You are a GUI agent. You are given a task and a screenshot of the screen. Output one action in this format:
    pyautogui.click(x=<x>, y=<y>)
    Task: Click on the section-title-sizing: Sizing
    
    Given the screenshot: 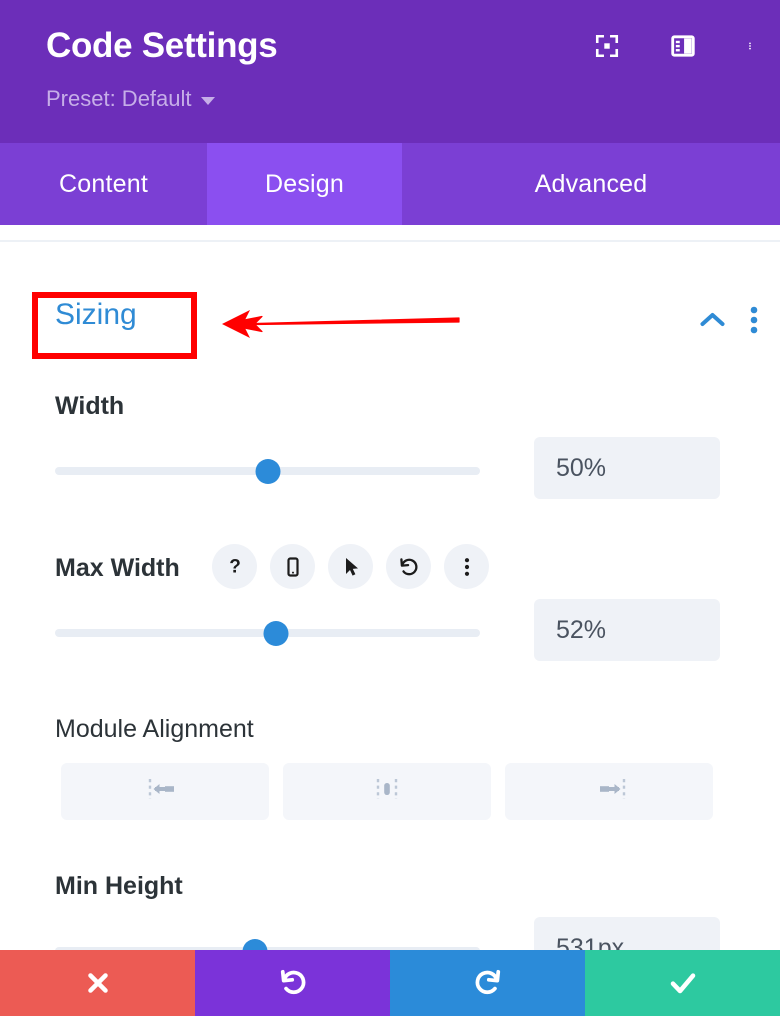 What is the action you would take?
    pyautogui.click(x=96, y=315)
    